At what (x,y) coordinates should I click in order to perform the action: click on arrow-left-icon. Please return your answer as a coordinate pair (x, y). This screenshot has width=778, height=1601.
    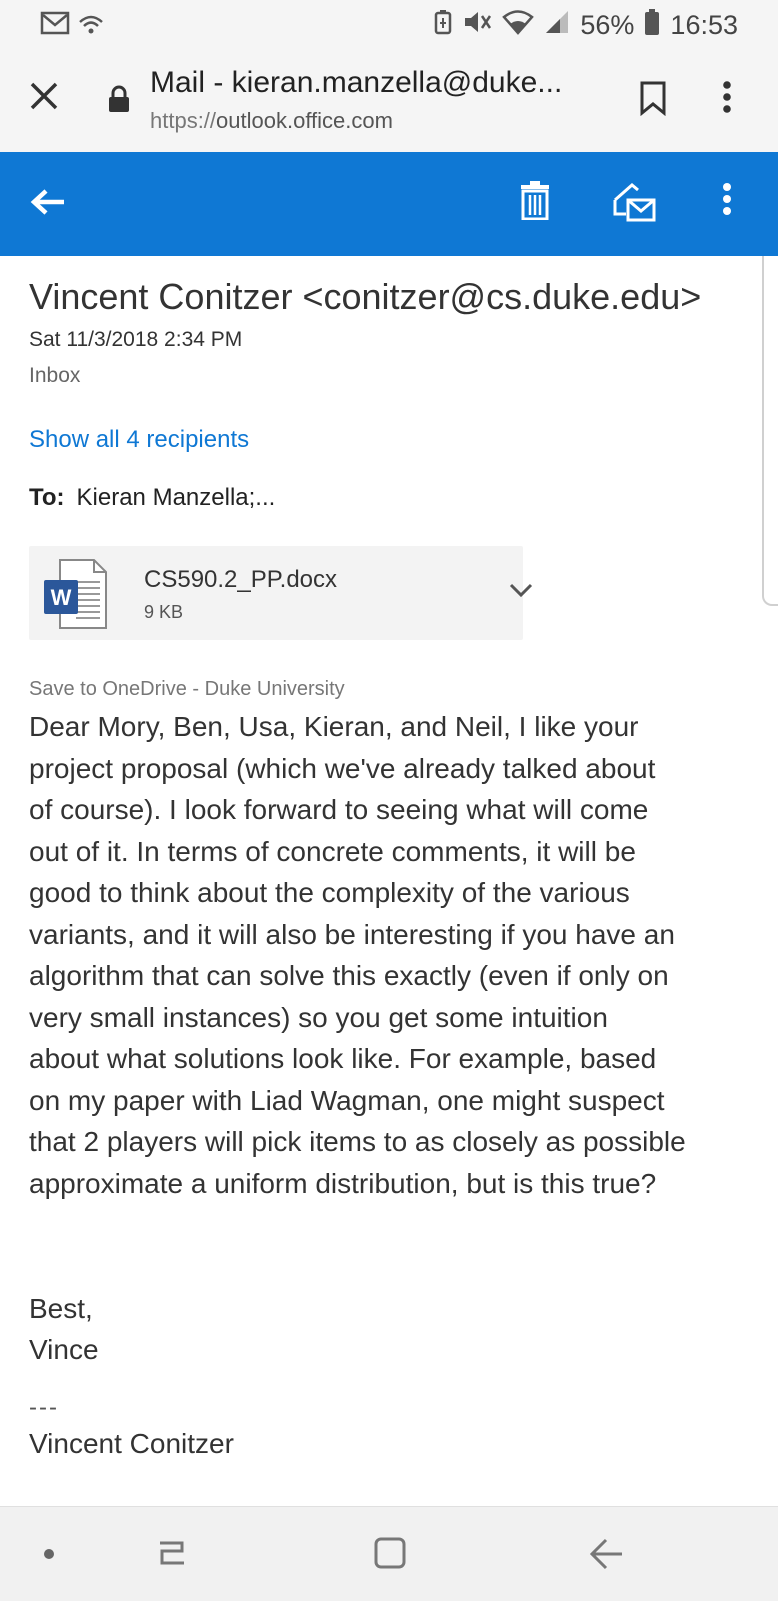
    Looking at the image, I should click on (47, 202).